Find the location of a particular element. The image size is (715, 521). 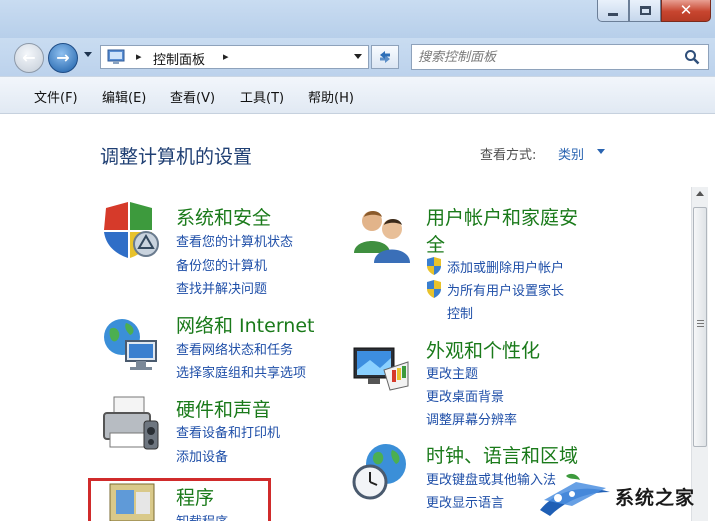

category-title-system-security: 系统和安全 is located at coordinates (223, 216).